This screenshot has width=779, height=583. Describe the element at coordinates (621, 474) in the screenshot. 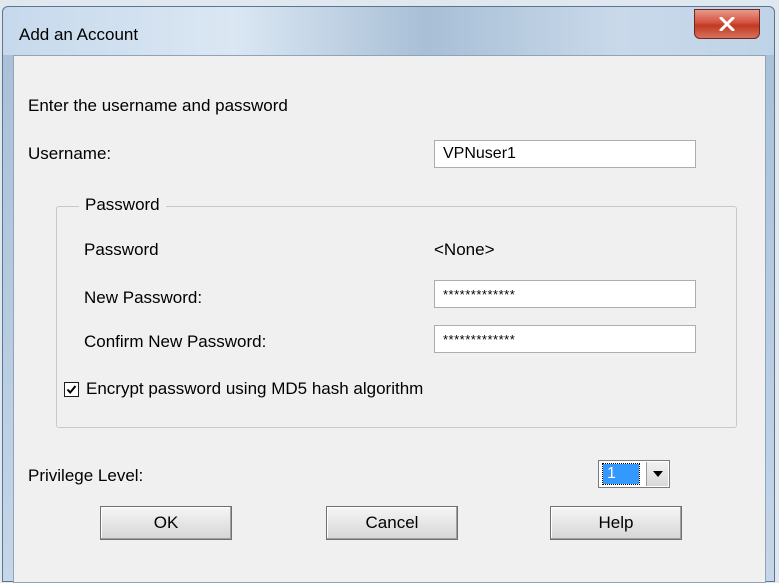

I see `privilege-level-value: 1` at that location.